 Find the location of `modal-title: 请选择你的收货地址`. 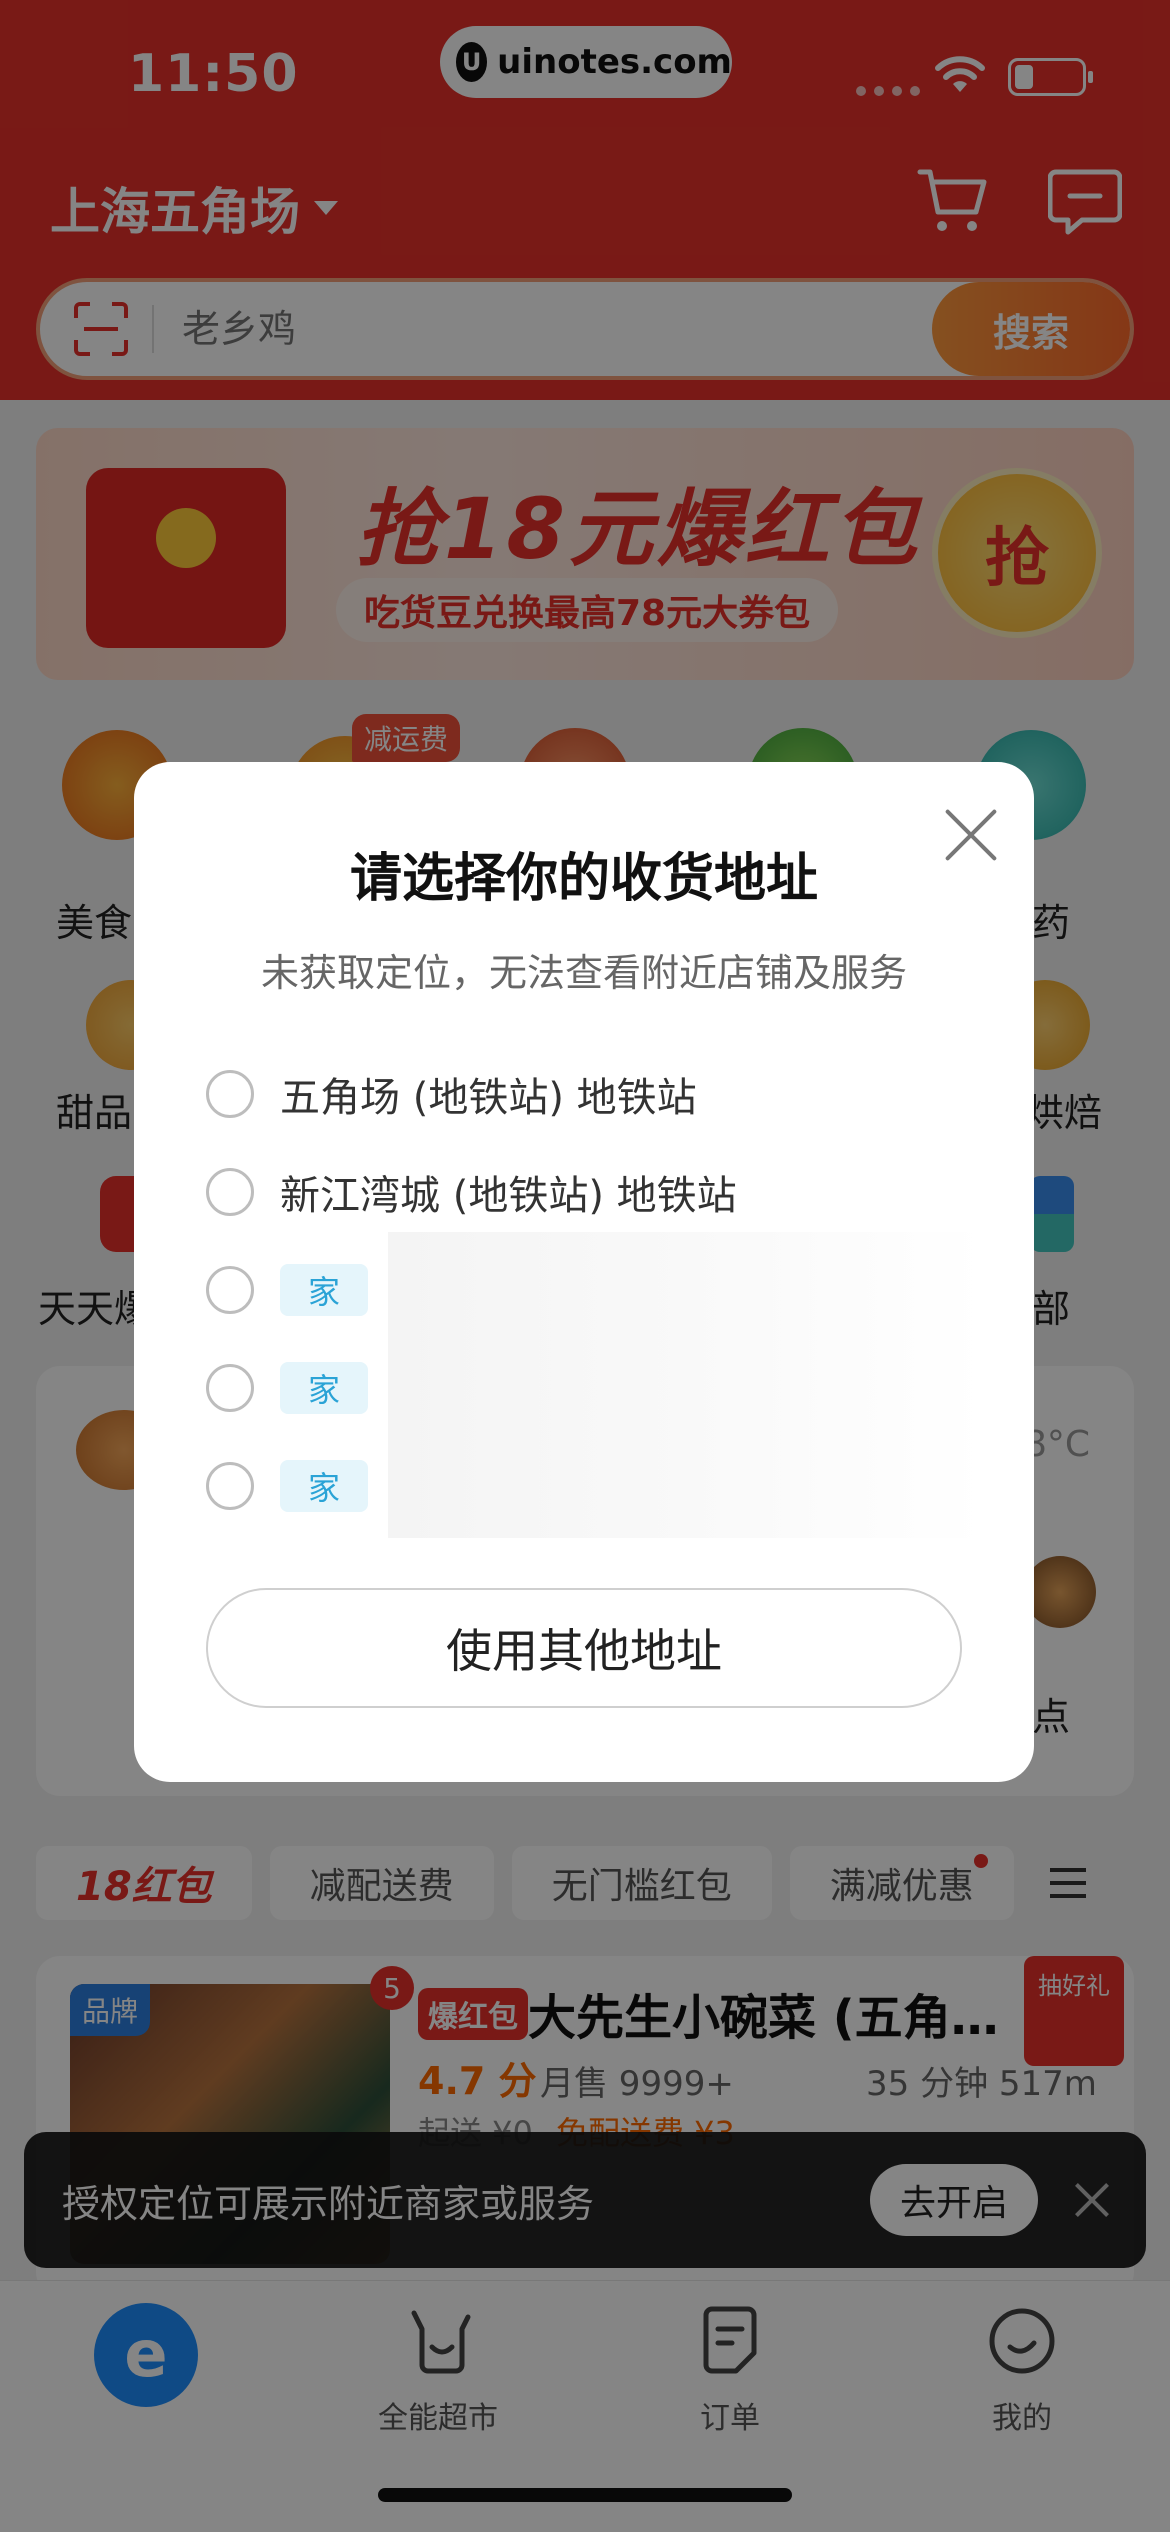

modal-title: 请选择你的收货地址 is located at coordinates (583, 879).